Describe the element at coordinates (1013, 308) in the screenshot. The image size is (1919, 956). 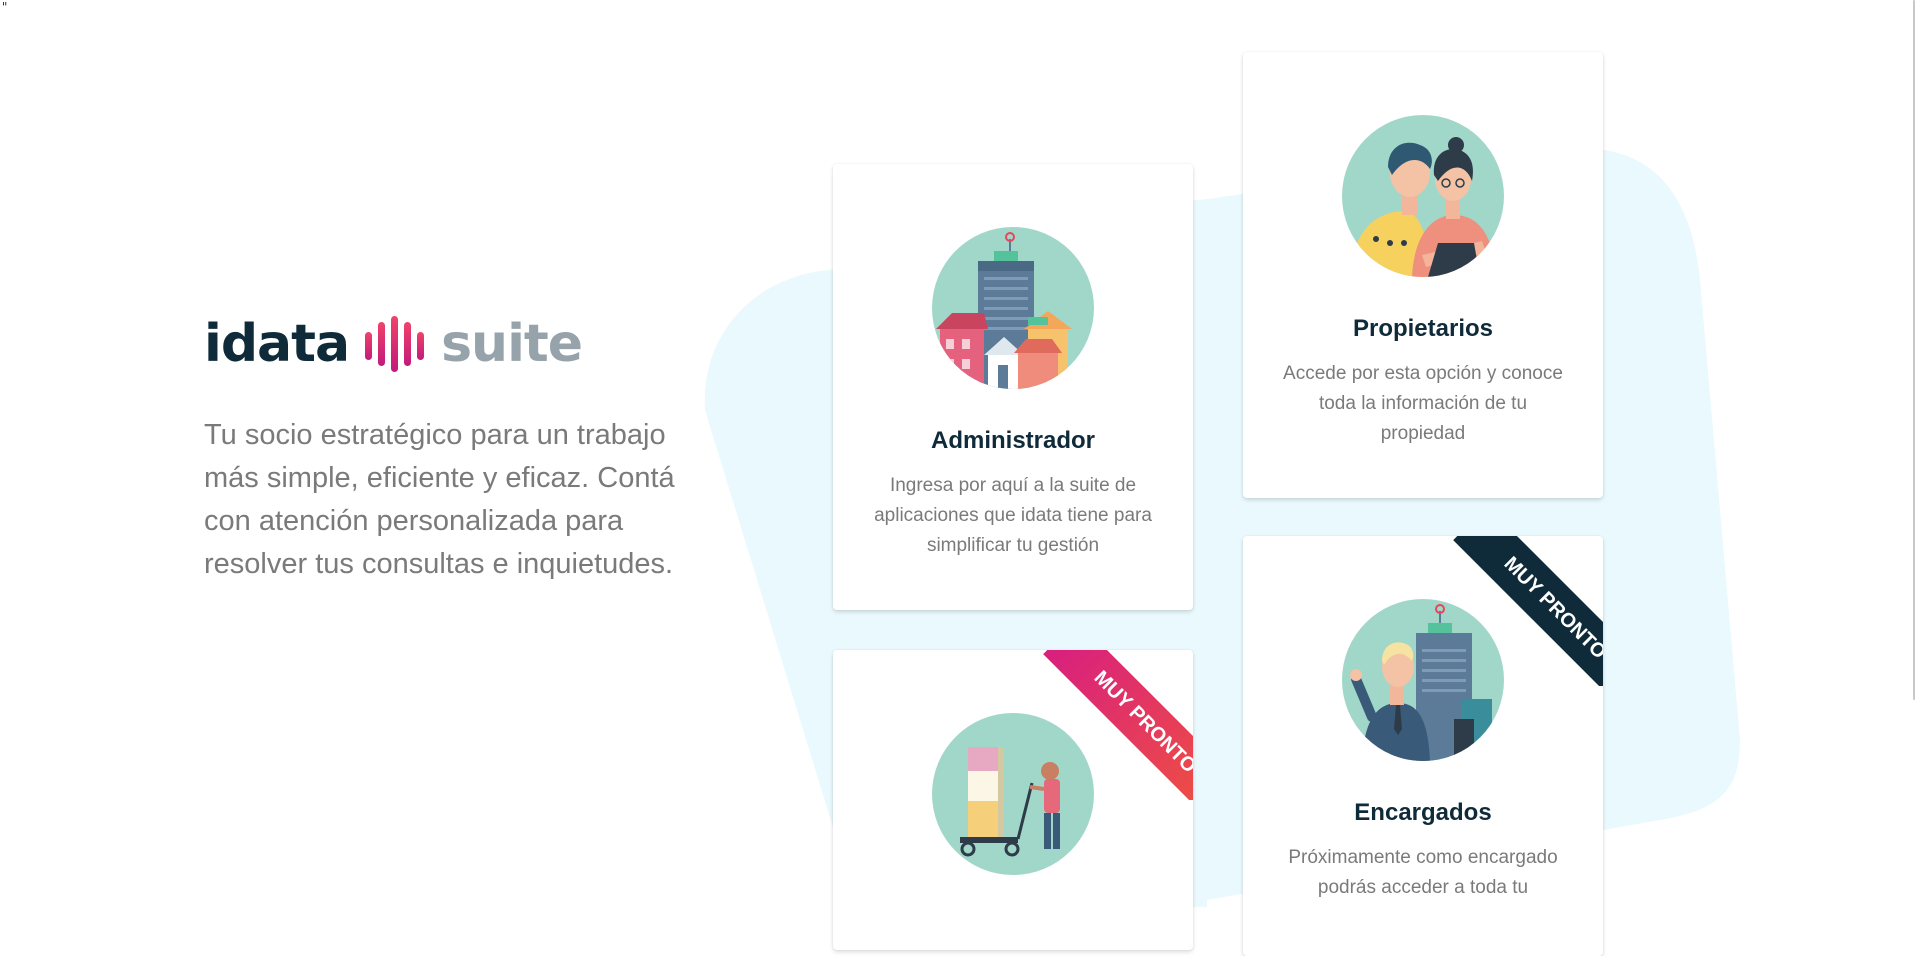
I see `buildings-illustration-icon` at that location.